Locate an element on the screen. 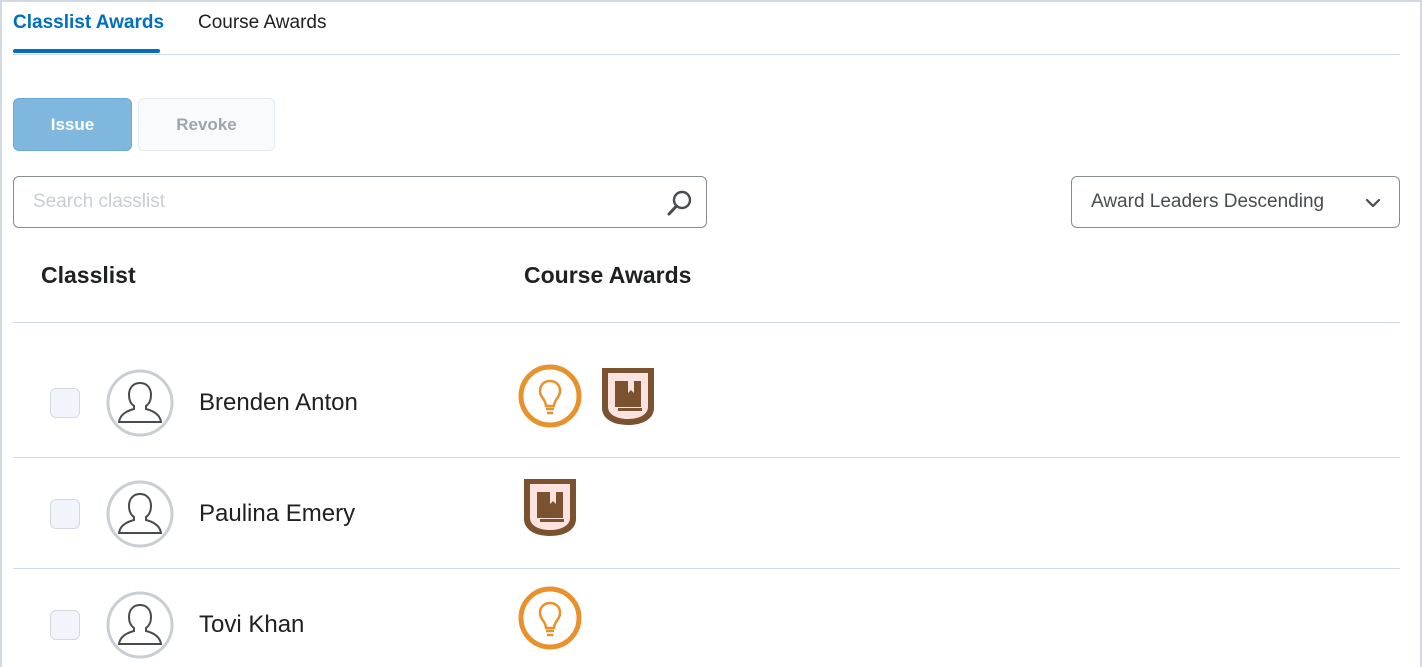 The width and height of the screenshot is (1422, 667). student-name: Tovi Khan is located at coordinates (251, 625).